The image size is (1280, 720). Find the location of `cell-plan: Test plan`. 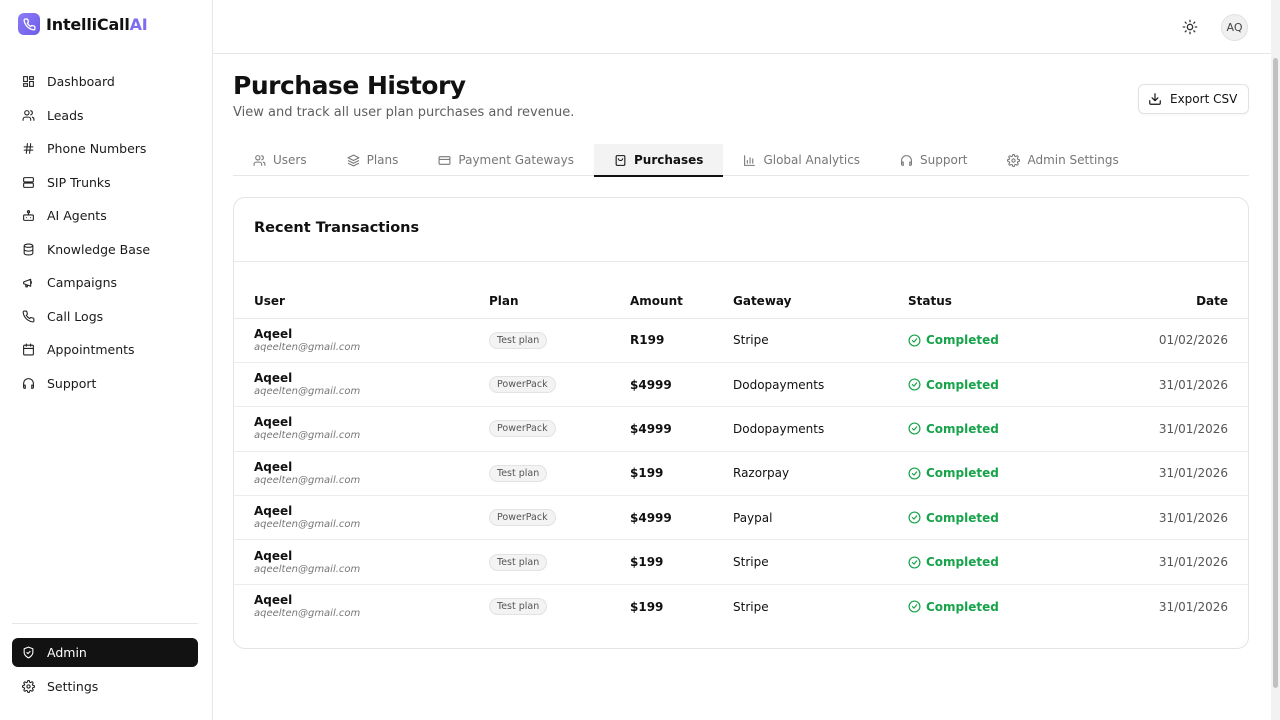

cell-plan: Test plan is located at coordinates (559, 340).